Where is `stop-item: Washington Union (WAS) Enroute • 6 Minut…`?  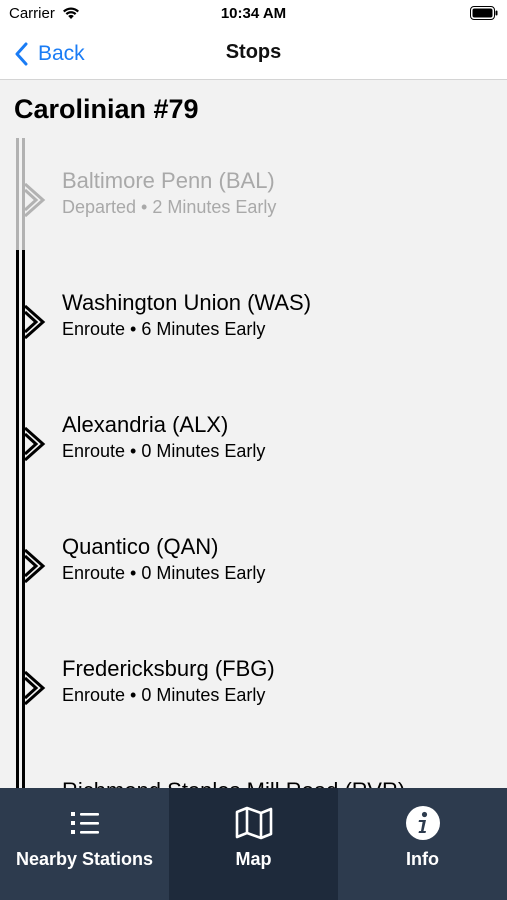
stop-item: Washington Union (WAS) Enroute • 6 Minut… is located at coordinates (253, 324).